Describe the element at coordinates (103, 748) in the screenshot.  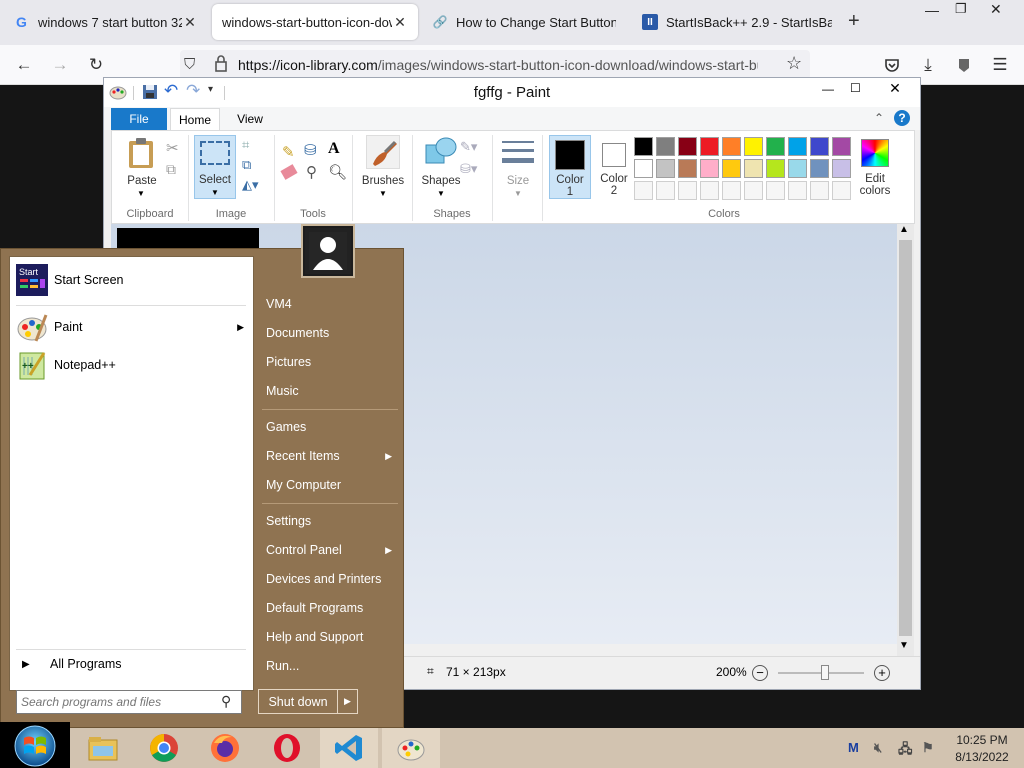
I see `taskbar-file-explorer` at that location.